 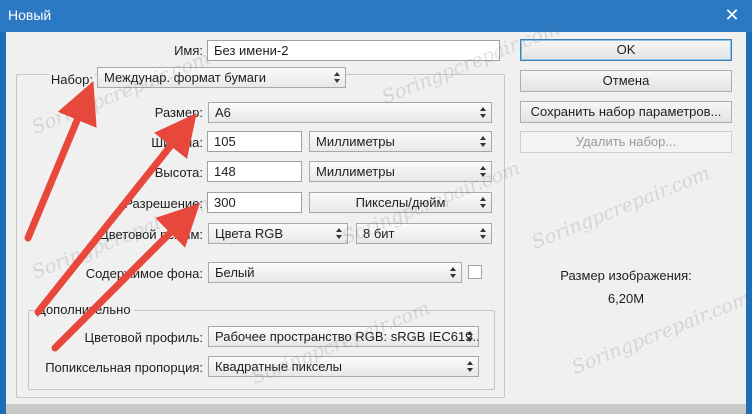 I want to click on name-input: Без имени-2, so click(x=353, y=50).